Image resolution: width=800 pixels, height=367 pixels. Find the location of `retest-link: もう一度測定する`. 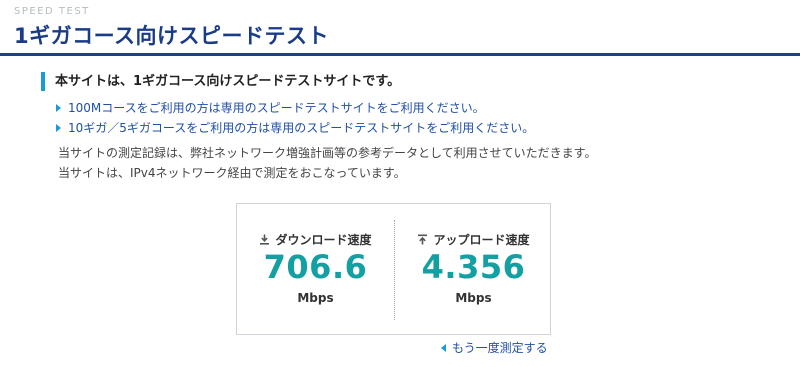

retest-link: もう一度測定する is located at coordinates (494, 347).